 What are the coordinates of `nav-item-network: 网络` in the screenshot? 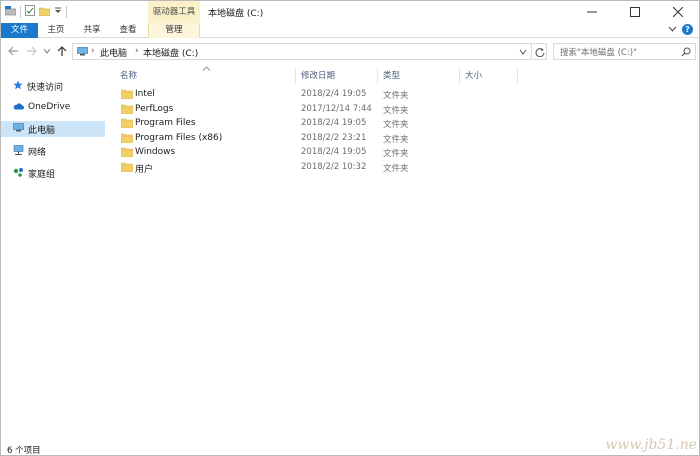 It's located at (53, 151).